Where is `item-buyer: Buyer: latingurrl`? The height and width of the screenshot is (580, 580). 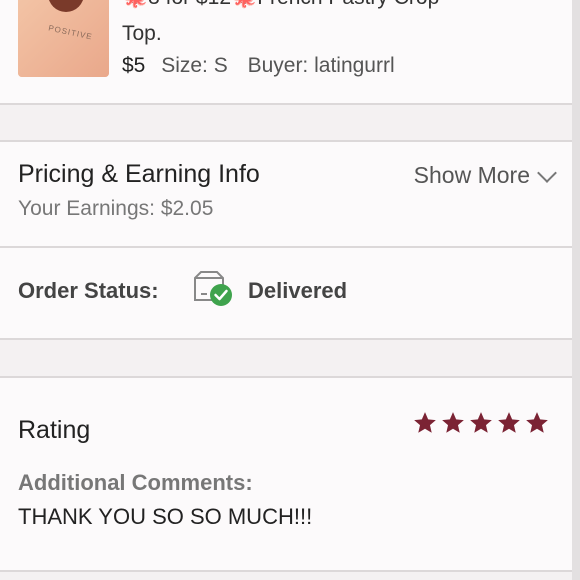 item-buyer: Buyer: latingurrl is located at coordinates (321, 65).